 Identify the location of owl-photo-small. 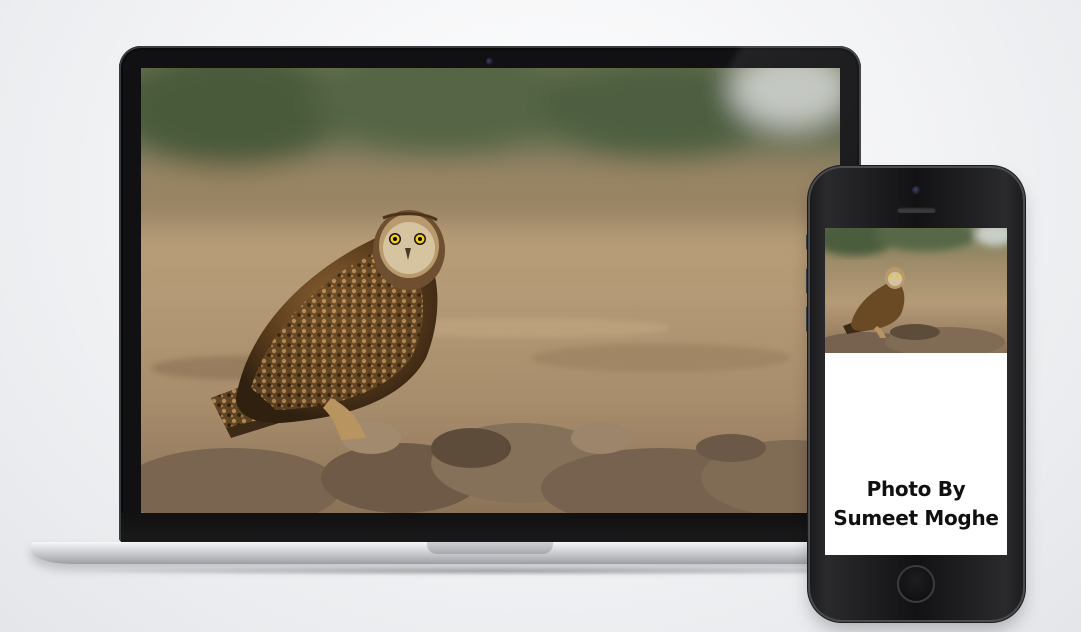
(916, 290).